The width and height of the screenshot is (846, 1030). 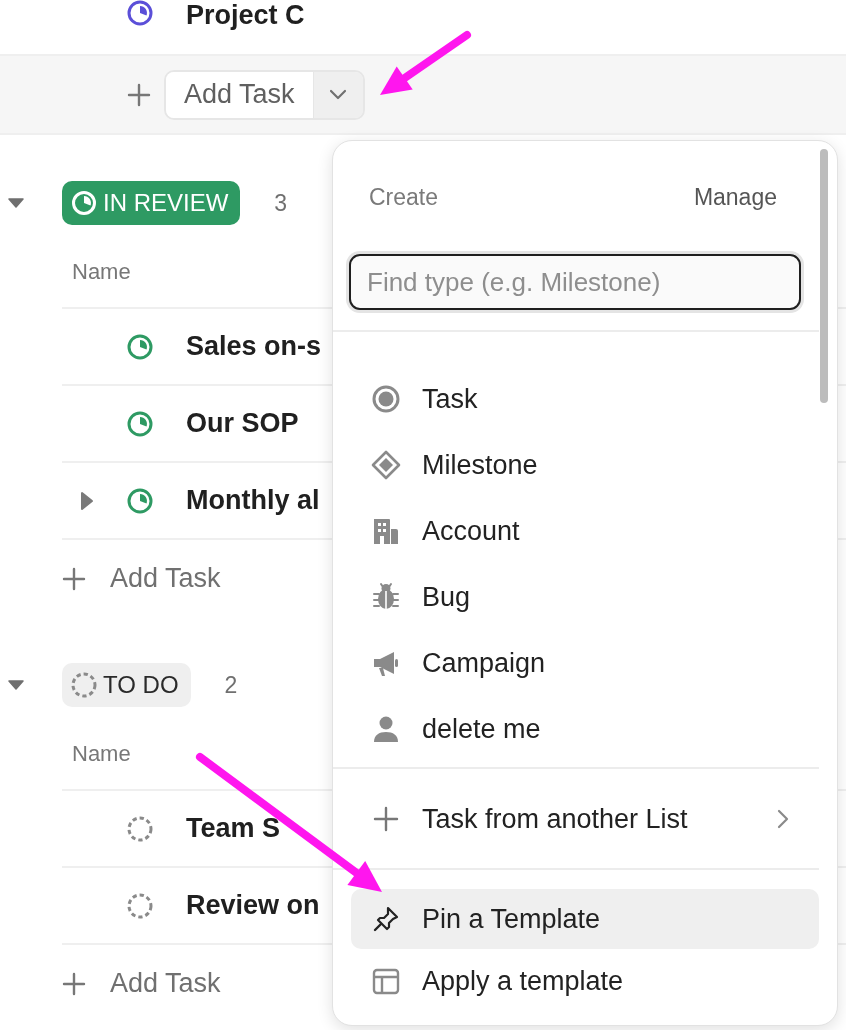 I want to click on task-name: Team S, so click(x=233, y=828).